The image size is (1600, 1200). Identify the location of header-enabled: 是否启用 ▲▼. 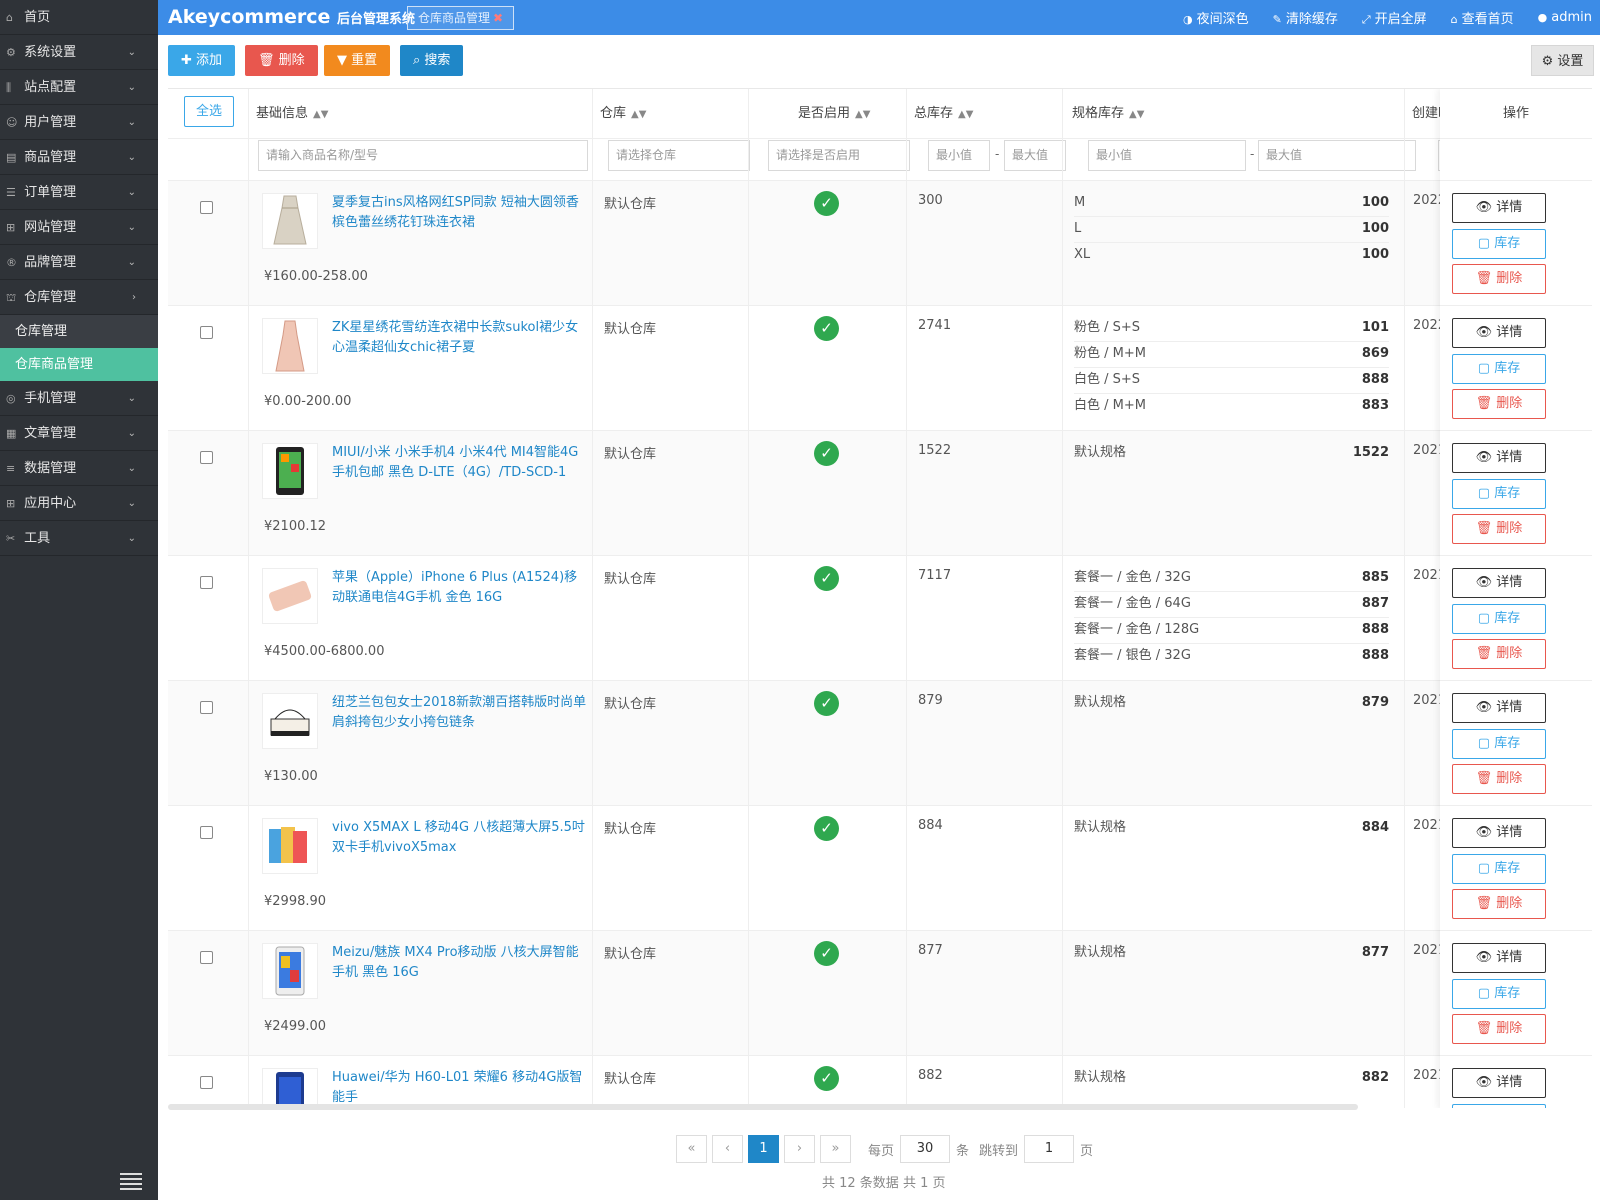
(834, 114).